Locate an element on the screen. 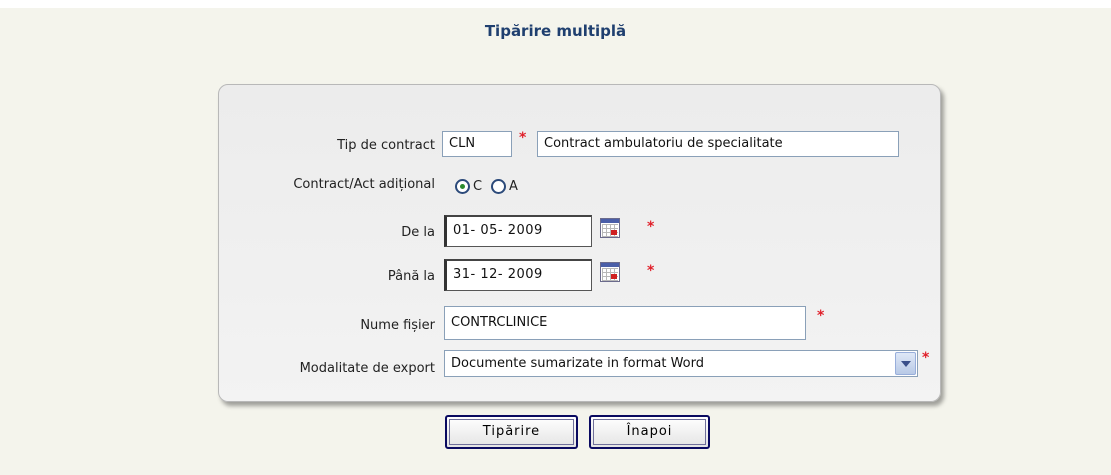 This screenshot has width=1111, height=475. tip-contract-label: Tip de contract is located at coordinates (386, 145).